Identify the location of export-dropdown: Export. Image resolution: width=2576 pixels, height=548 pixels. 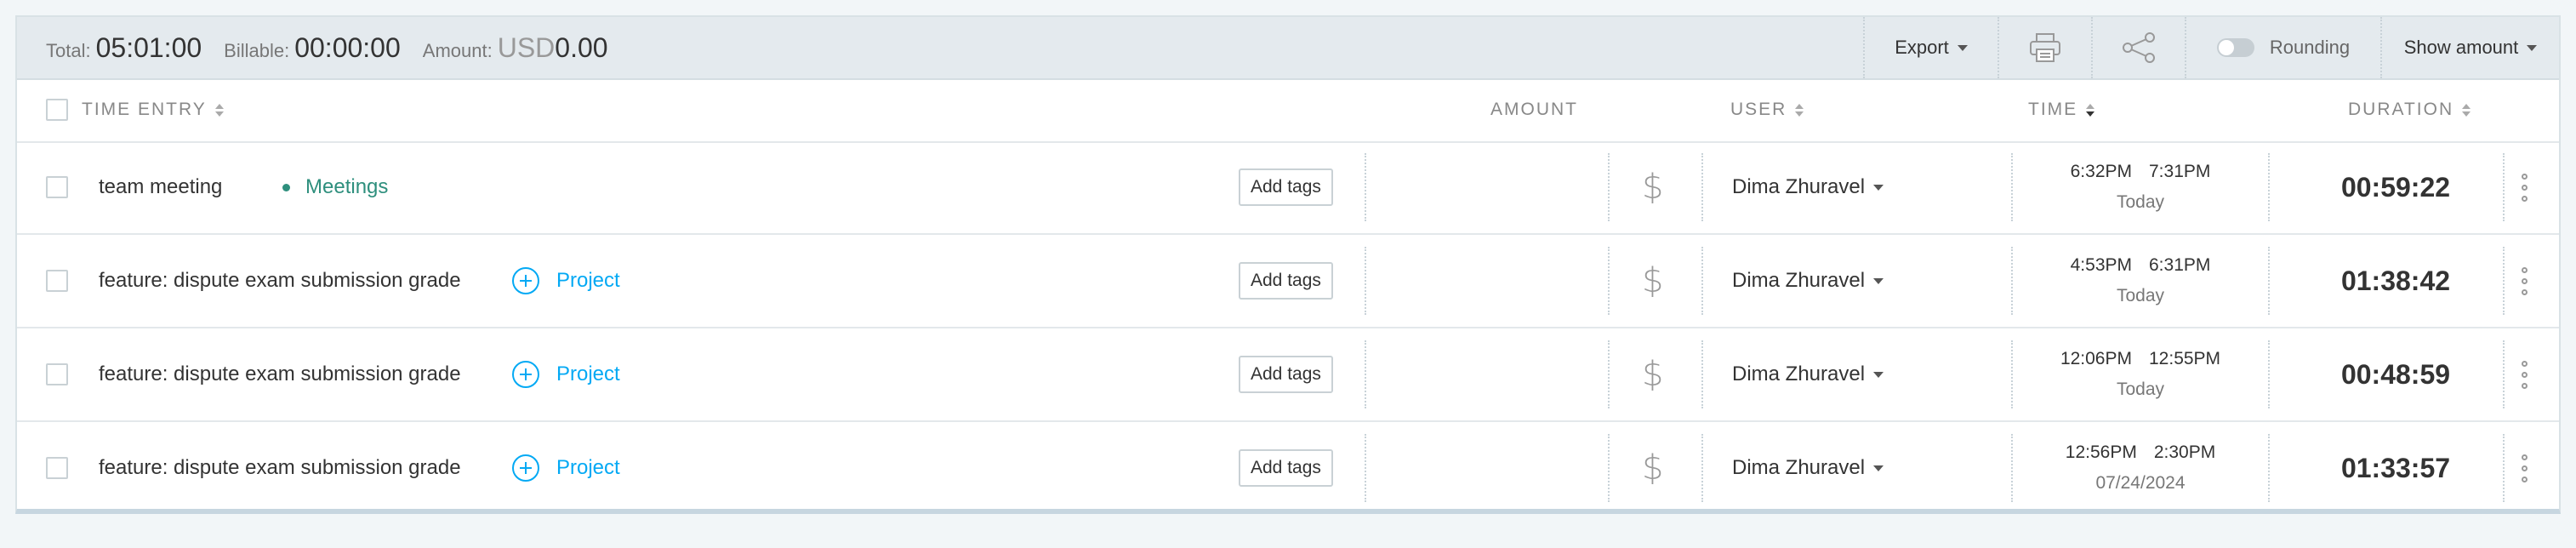
(1931, 47).